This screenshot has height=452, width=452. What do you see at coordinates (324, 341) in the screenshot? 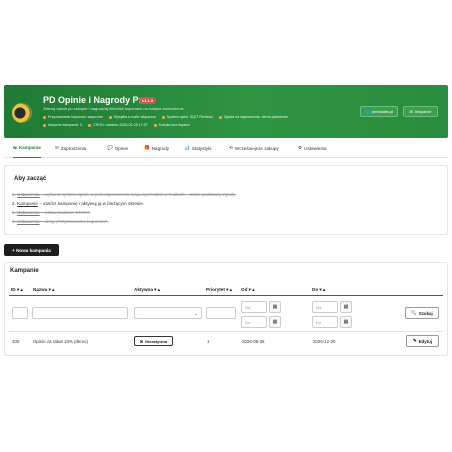
I see `cell-date-to: 2026-12-20` at bounding box center [324, 341].